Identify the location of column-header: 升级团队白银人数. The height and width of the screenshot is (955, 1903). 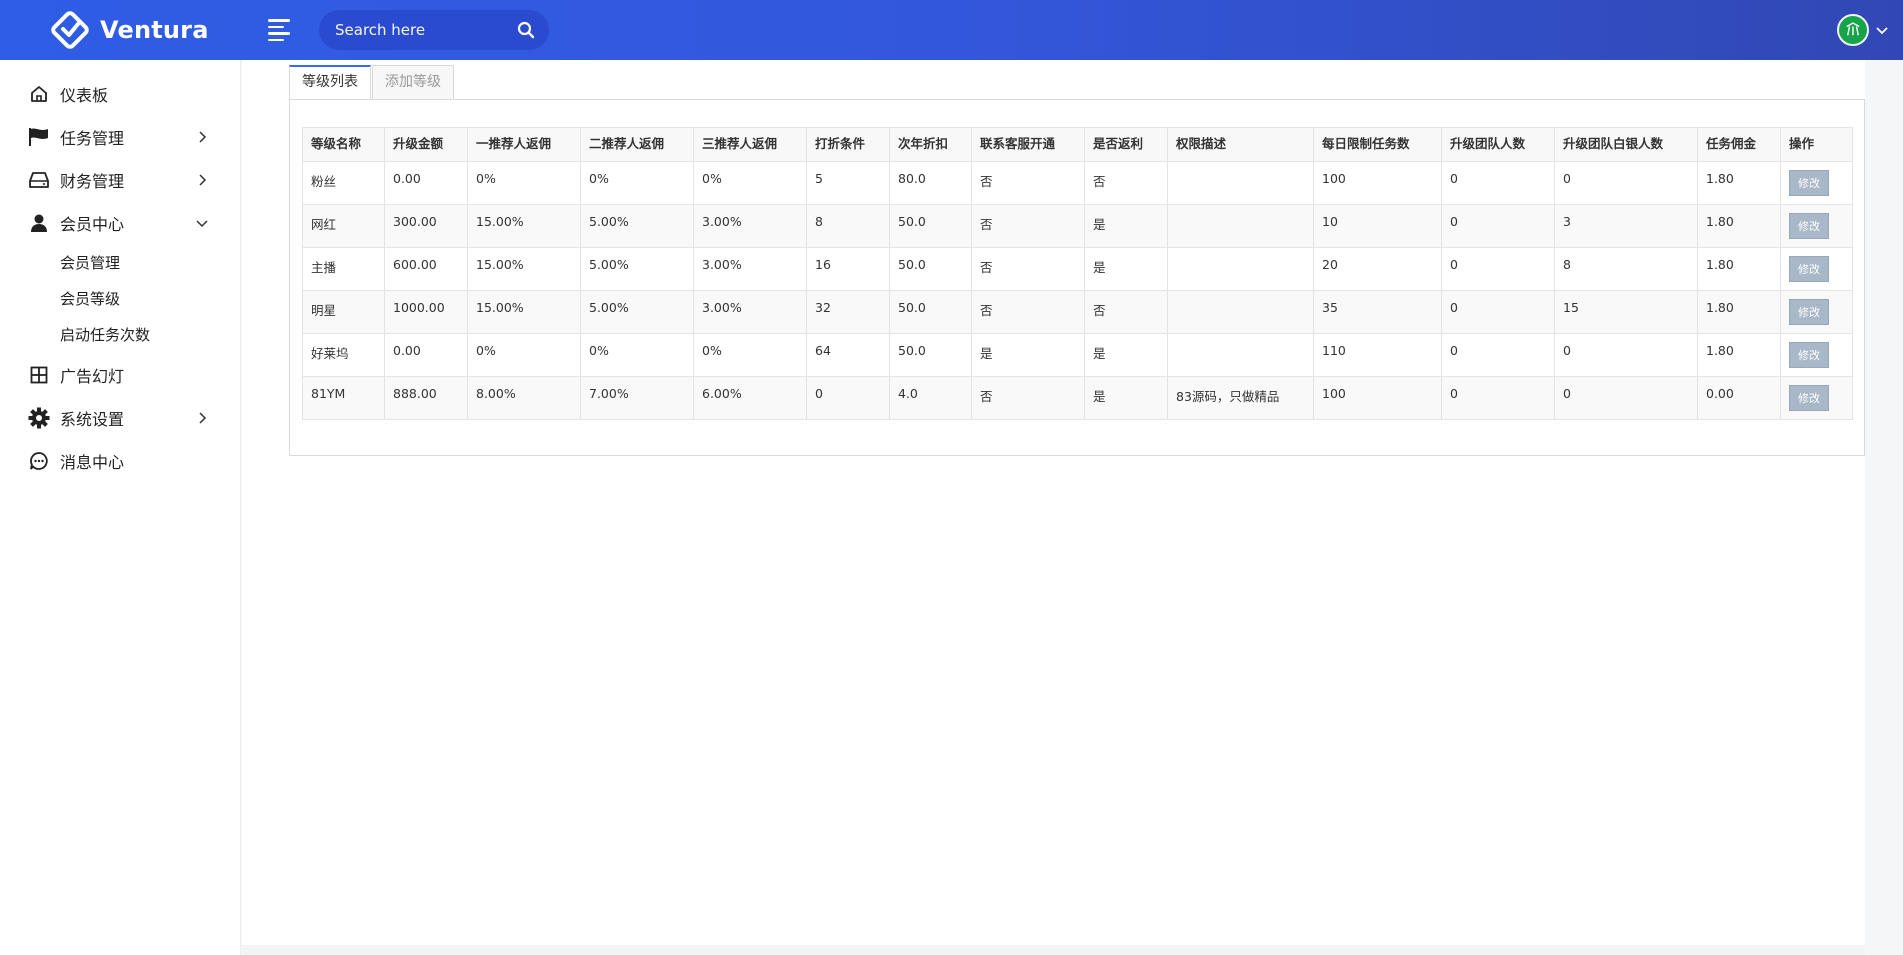
(1626, 144).